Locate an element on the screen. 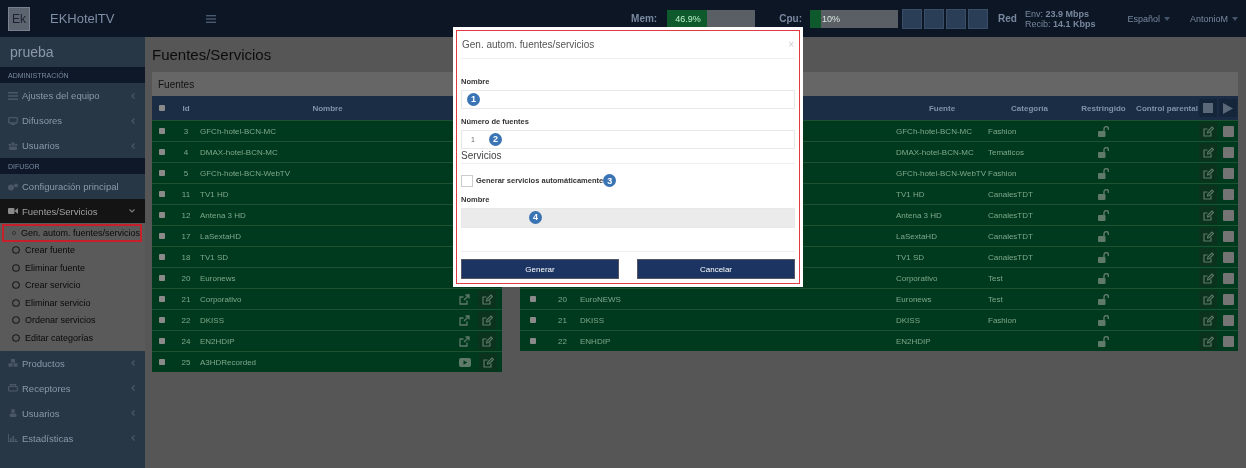 This screenshot has height=468, width=1246. stop-icon is located at coordinates (1208, 108).